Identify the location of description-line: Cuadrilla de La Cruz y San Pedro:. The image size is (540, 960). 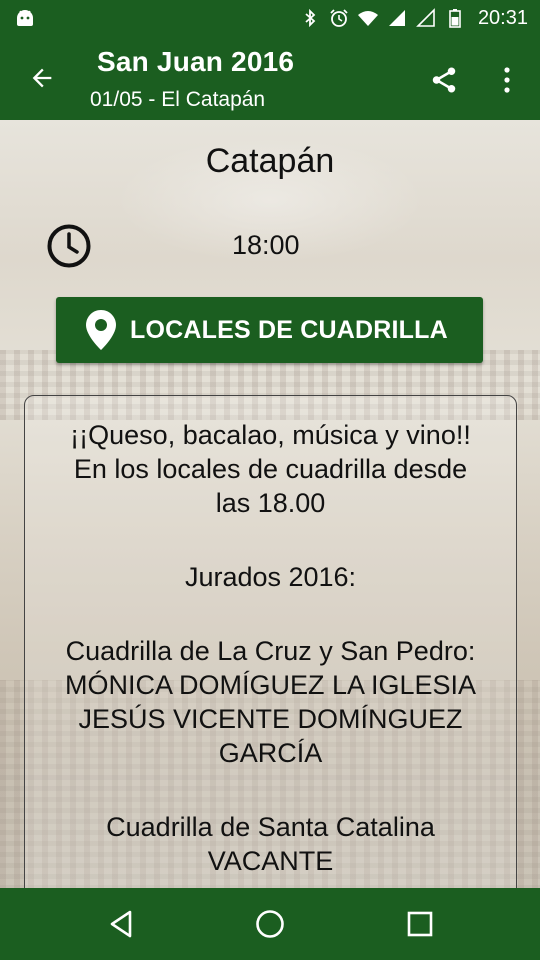
(270, 651).